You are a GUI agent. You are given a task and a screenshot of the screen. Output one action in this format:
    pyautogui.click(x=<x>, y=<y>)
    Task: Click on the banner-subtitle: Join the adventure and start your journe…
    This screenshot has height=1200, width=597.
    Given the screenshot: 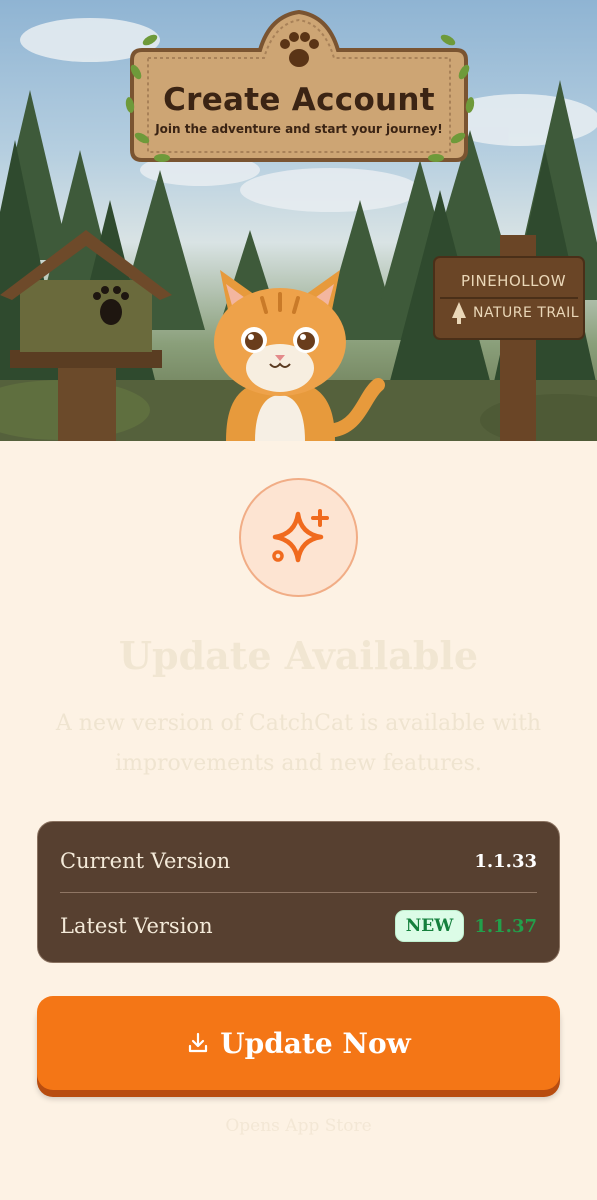 What is the action you would take?
    pyautogui.click(x=299, y=129)
    